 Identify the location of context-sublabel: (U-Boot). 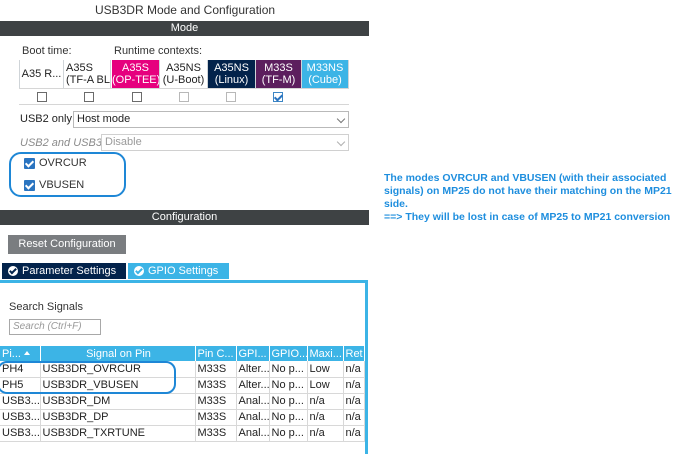
(183, 80).